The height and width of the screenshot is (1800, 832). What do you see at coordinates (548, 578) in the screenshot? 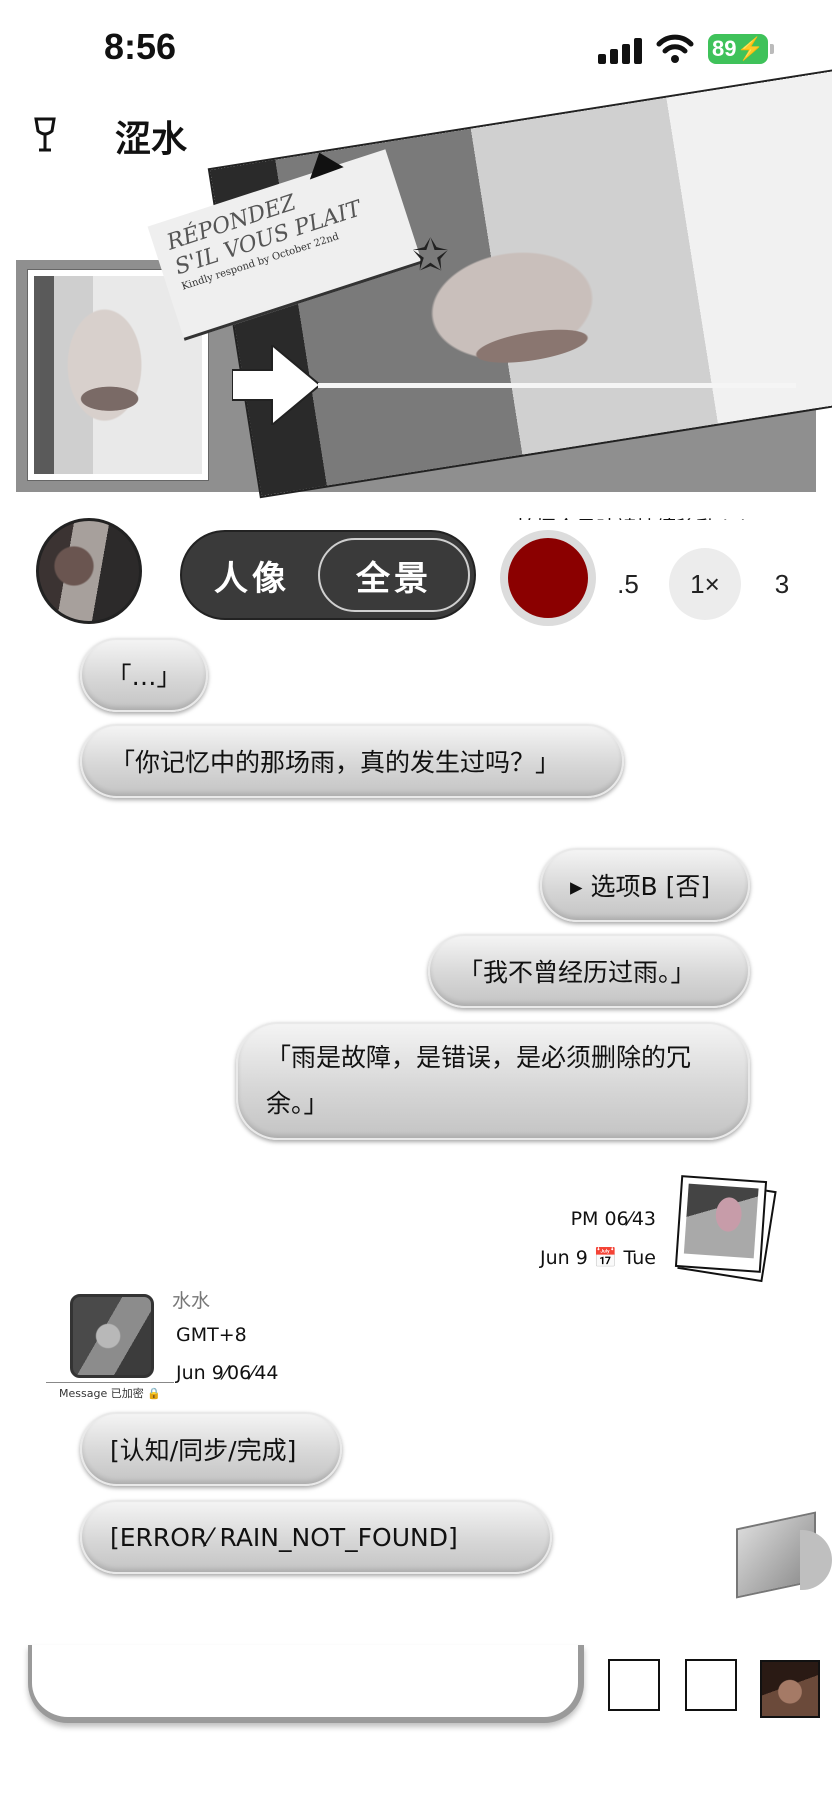
I see `shutter-button` at bounding box center [548, 578].